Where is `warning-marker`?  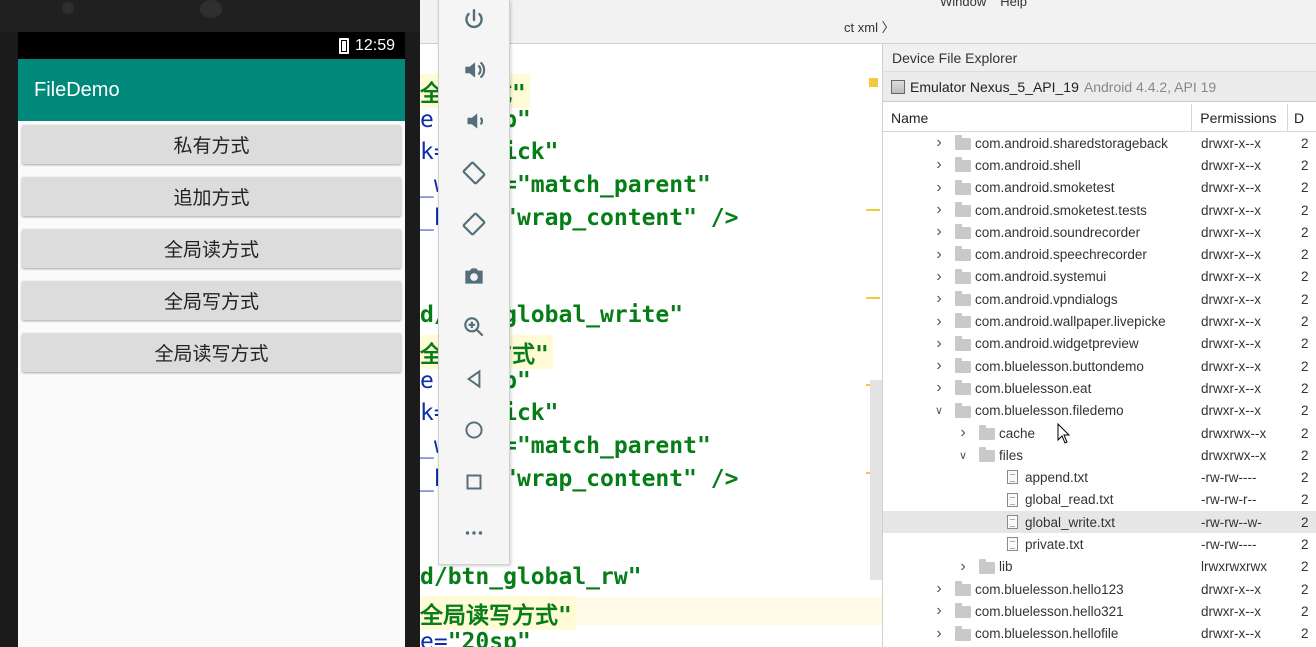
warning-marker is located at coordinates (873, 82).